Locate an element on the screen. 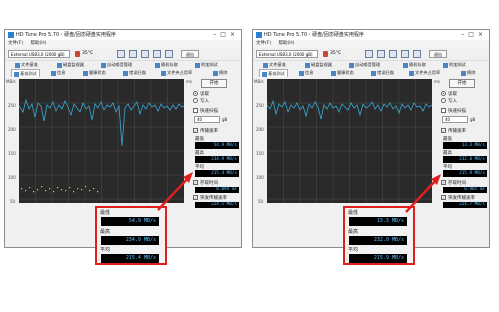  callout-arrow-right is located at coordinates (423, 193).